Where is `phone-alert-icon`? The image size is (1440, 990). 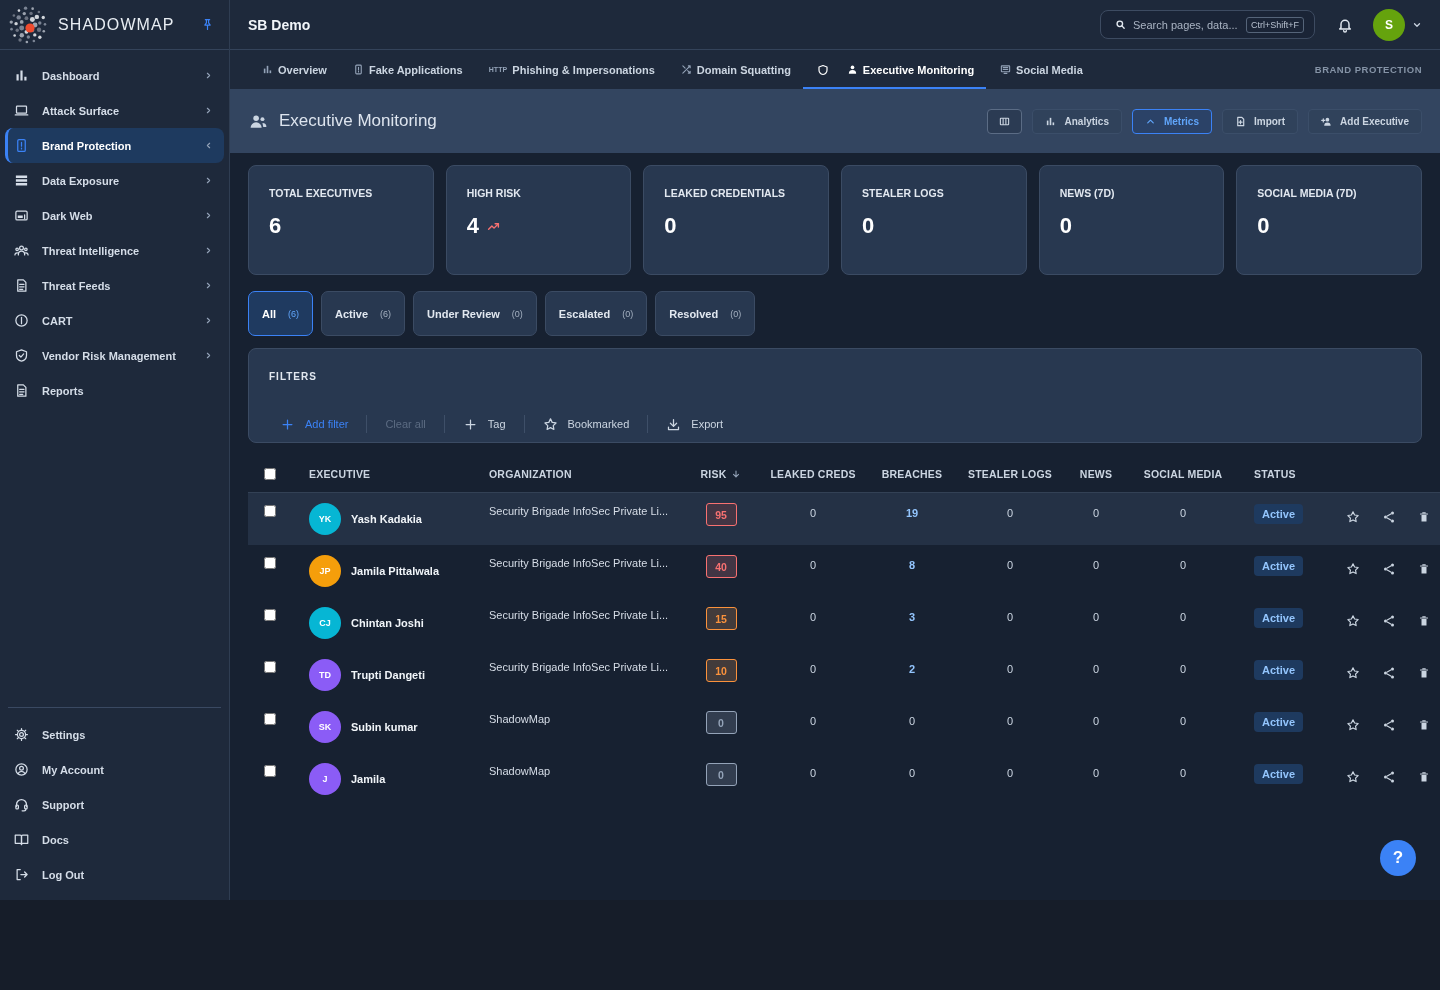
phone-alert-icon is located at coordinates (358, 69).